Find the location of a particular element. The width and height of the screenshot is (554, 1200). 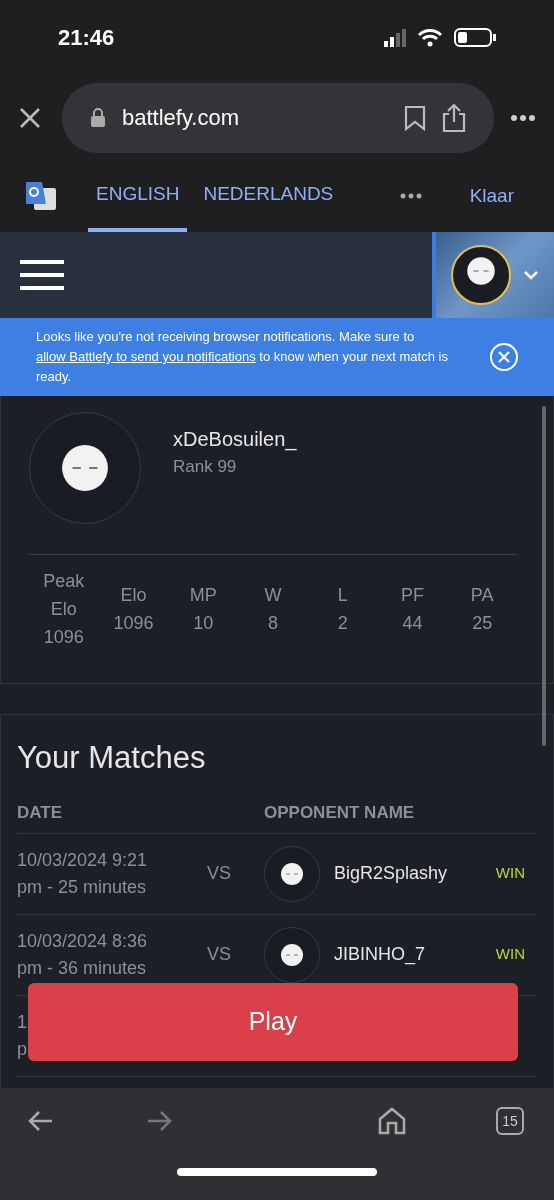

battery-icon is located at coordinates (475, 37).